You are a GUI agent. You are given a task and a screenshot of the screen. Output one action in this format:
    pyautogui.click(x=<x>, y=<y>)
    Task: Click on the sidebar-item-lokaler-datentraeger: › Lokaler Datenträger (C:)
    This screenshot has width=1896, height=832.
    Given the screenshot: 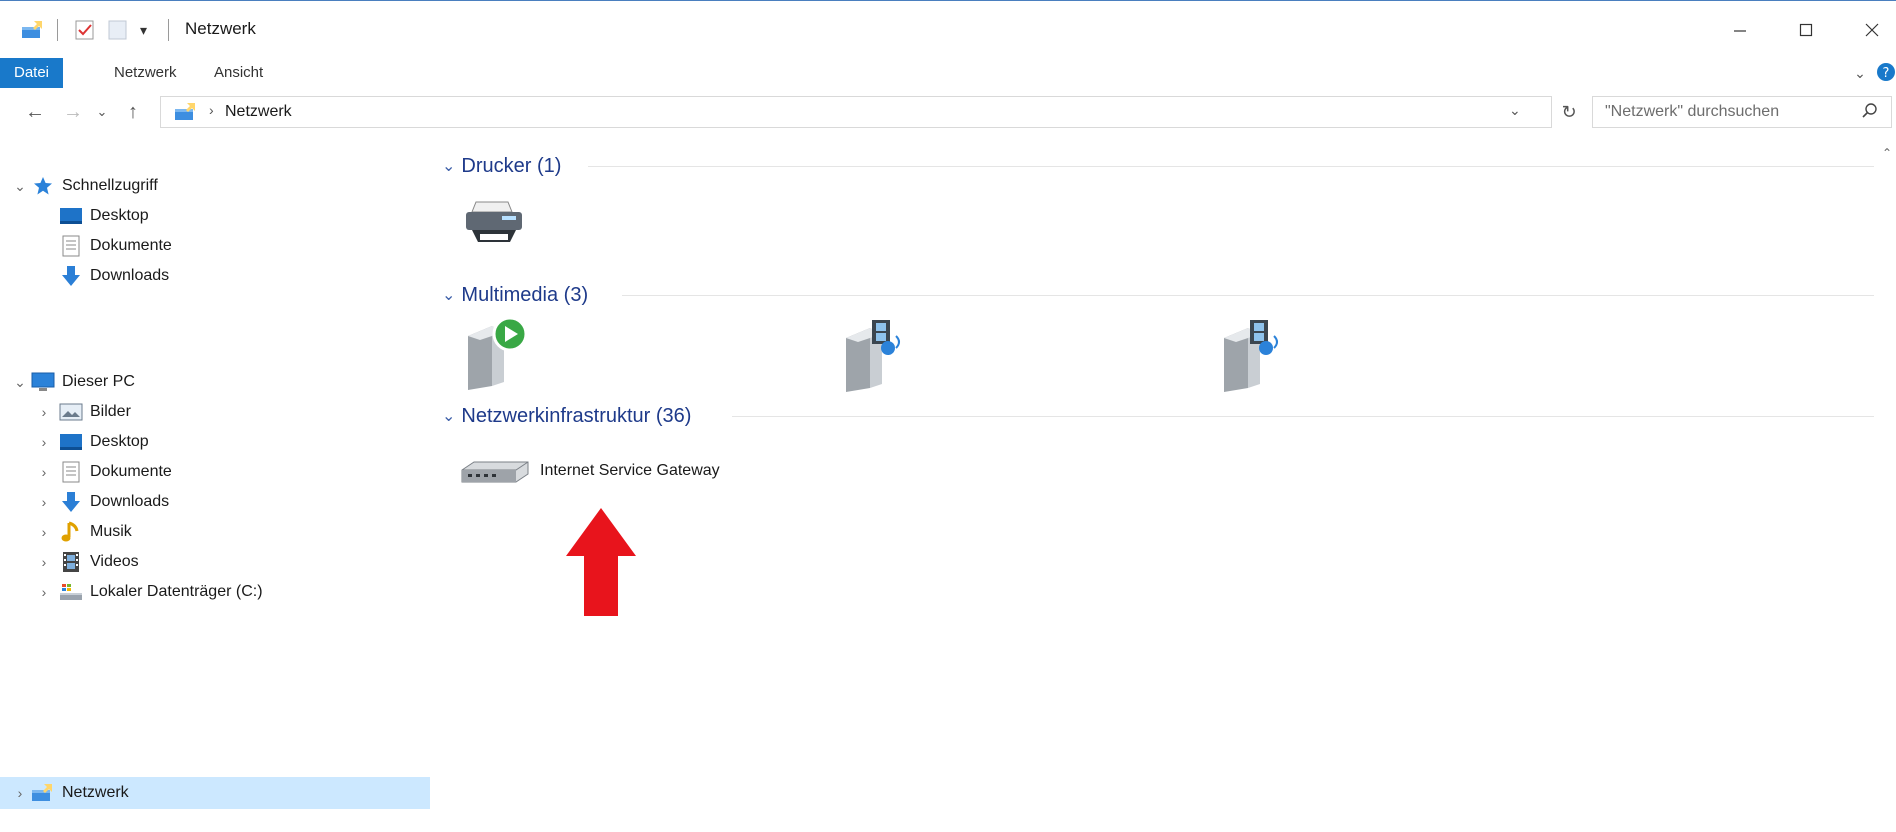 What is the action you would take?
    pyautogui.click(x=225, y=592)
    